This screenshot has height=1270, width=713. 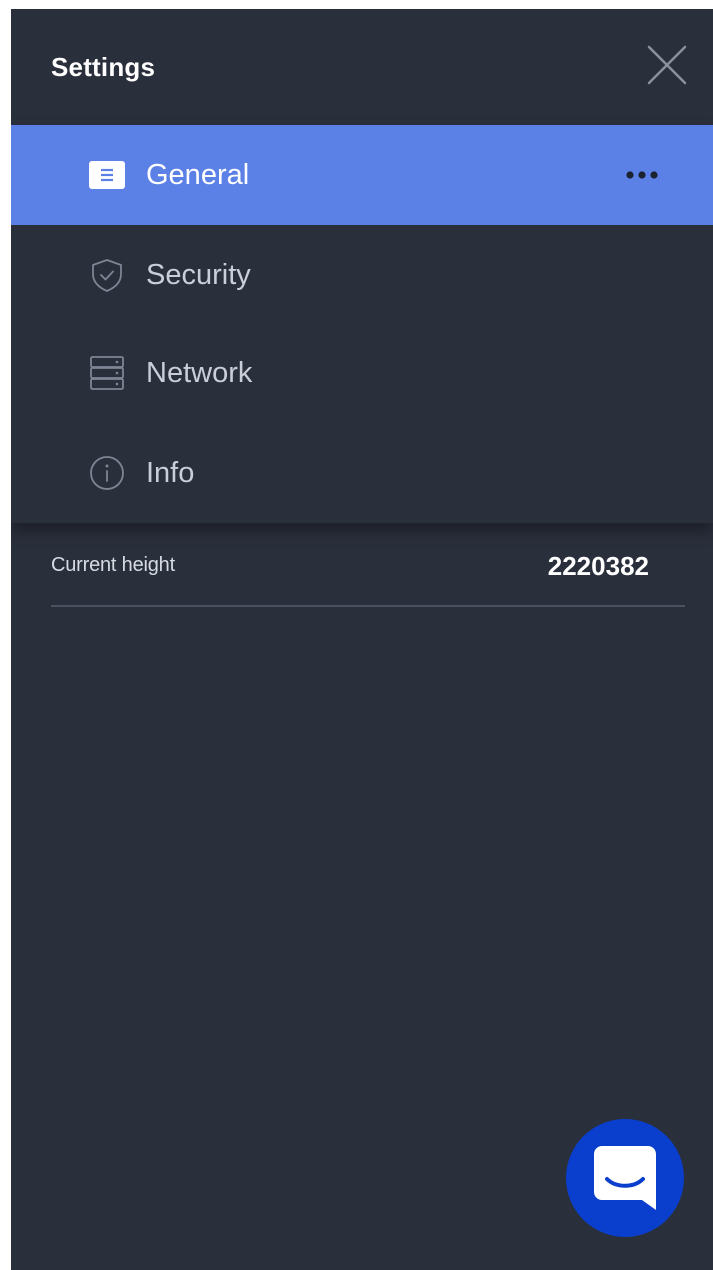 I want to click on current-height-value: 2220382, so click(x=598, y=566).